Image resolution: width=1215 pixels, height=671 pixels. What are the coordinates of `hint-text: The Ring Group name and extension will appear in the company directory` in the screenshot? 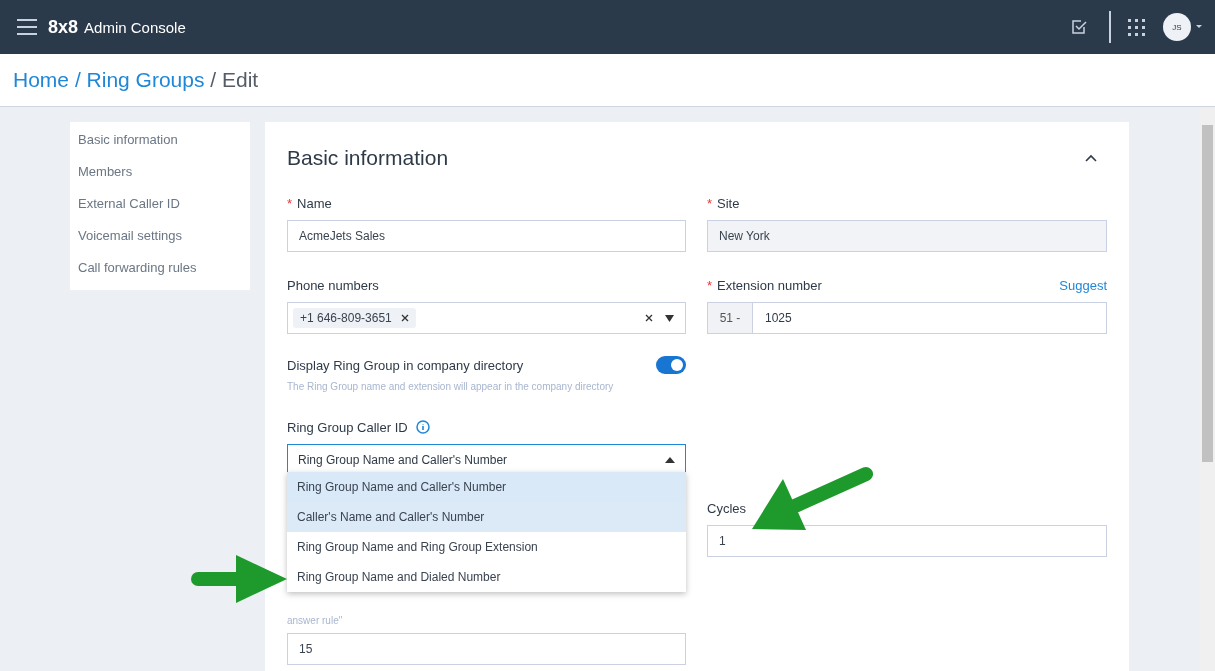 It's located at (451, 386).